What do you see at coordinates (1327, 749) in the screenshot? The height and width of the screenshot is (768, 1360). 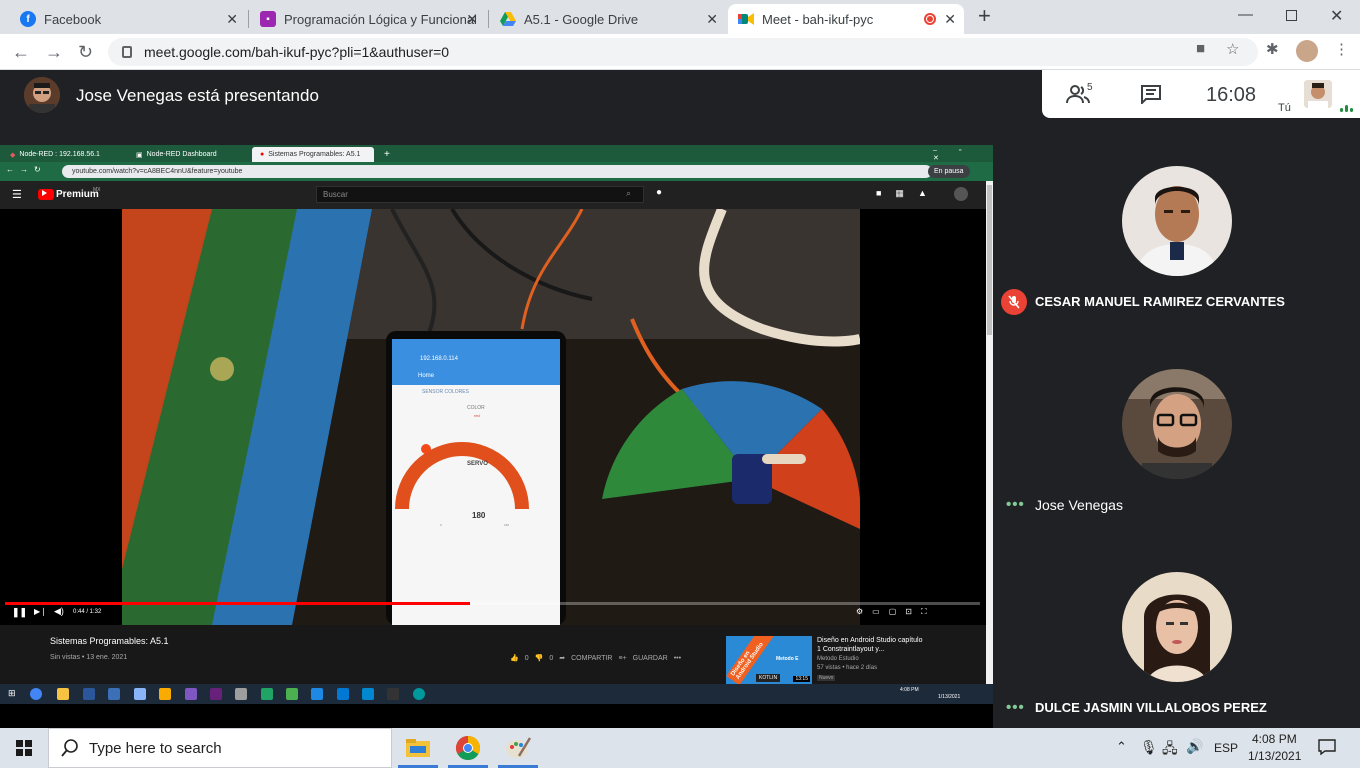 I see `notifications-icon` at bounding box center [1327, 749].